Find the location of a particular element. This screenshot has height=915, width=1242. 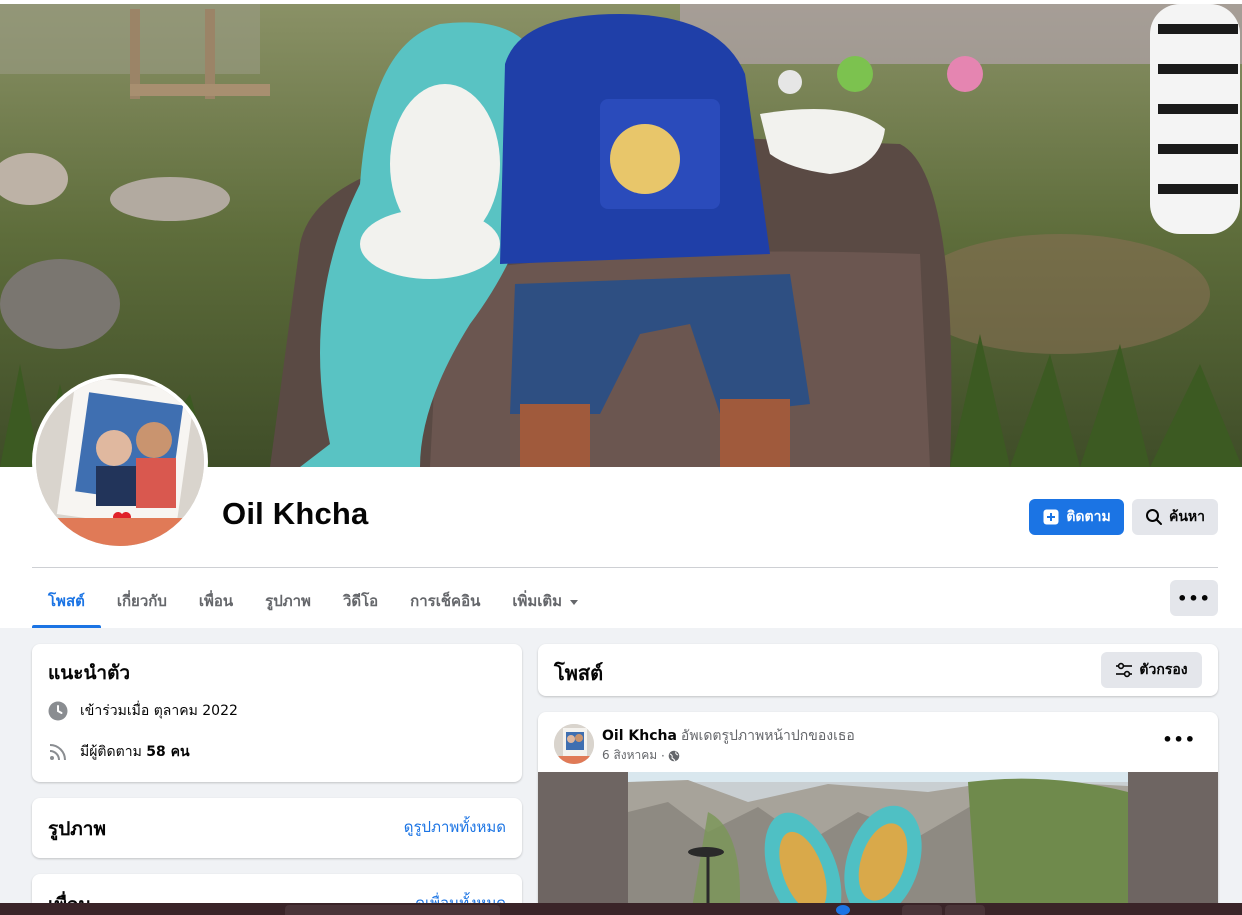

follow-button-label: ติดตาม is located at coordinates (1088, 517).